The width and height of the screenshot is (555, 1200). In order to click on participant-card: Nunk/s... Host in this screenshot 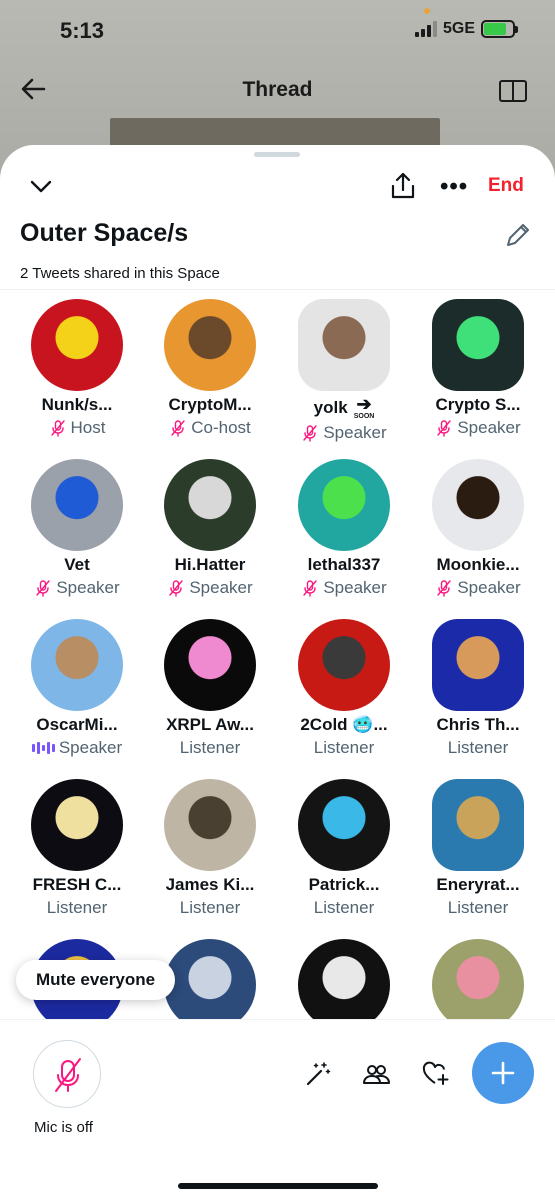, I will do `click(77, 374)`.